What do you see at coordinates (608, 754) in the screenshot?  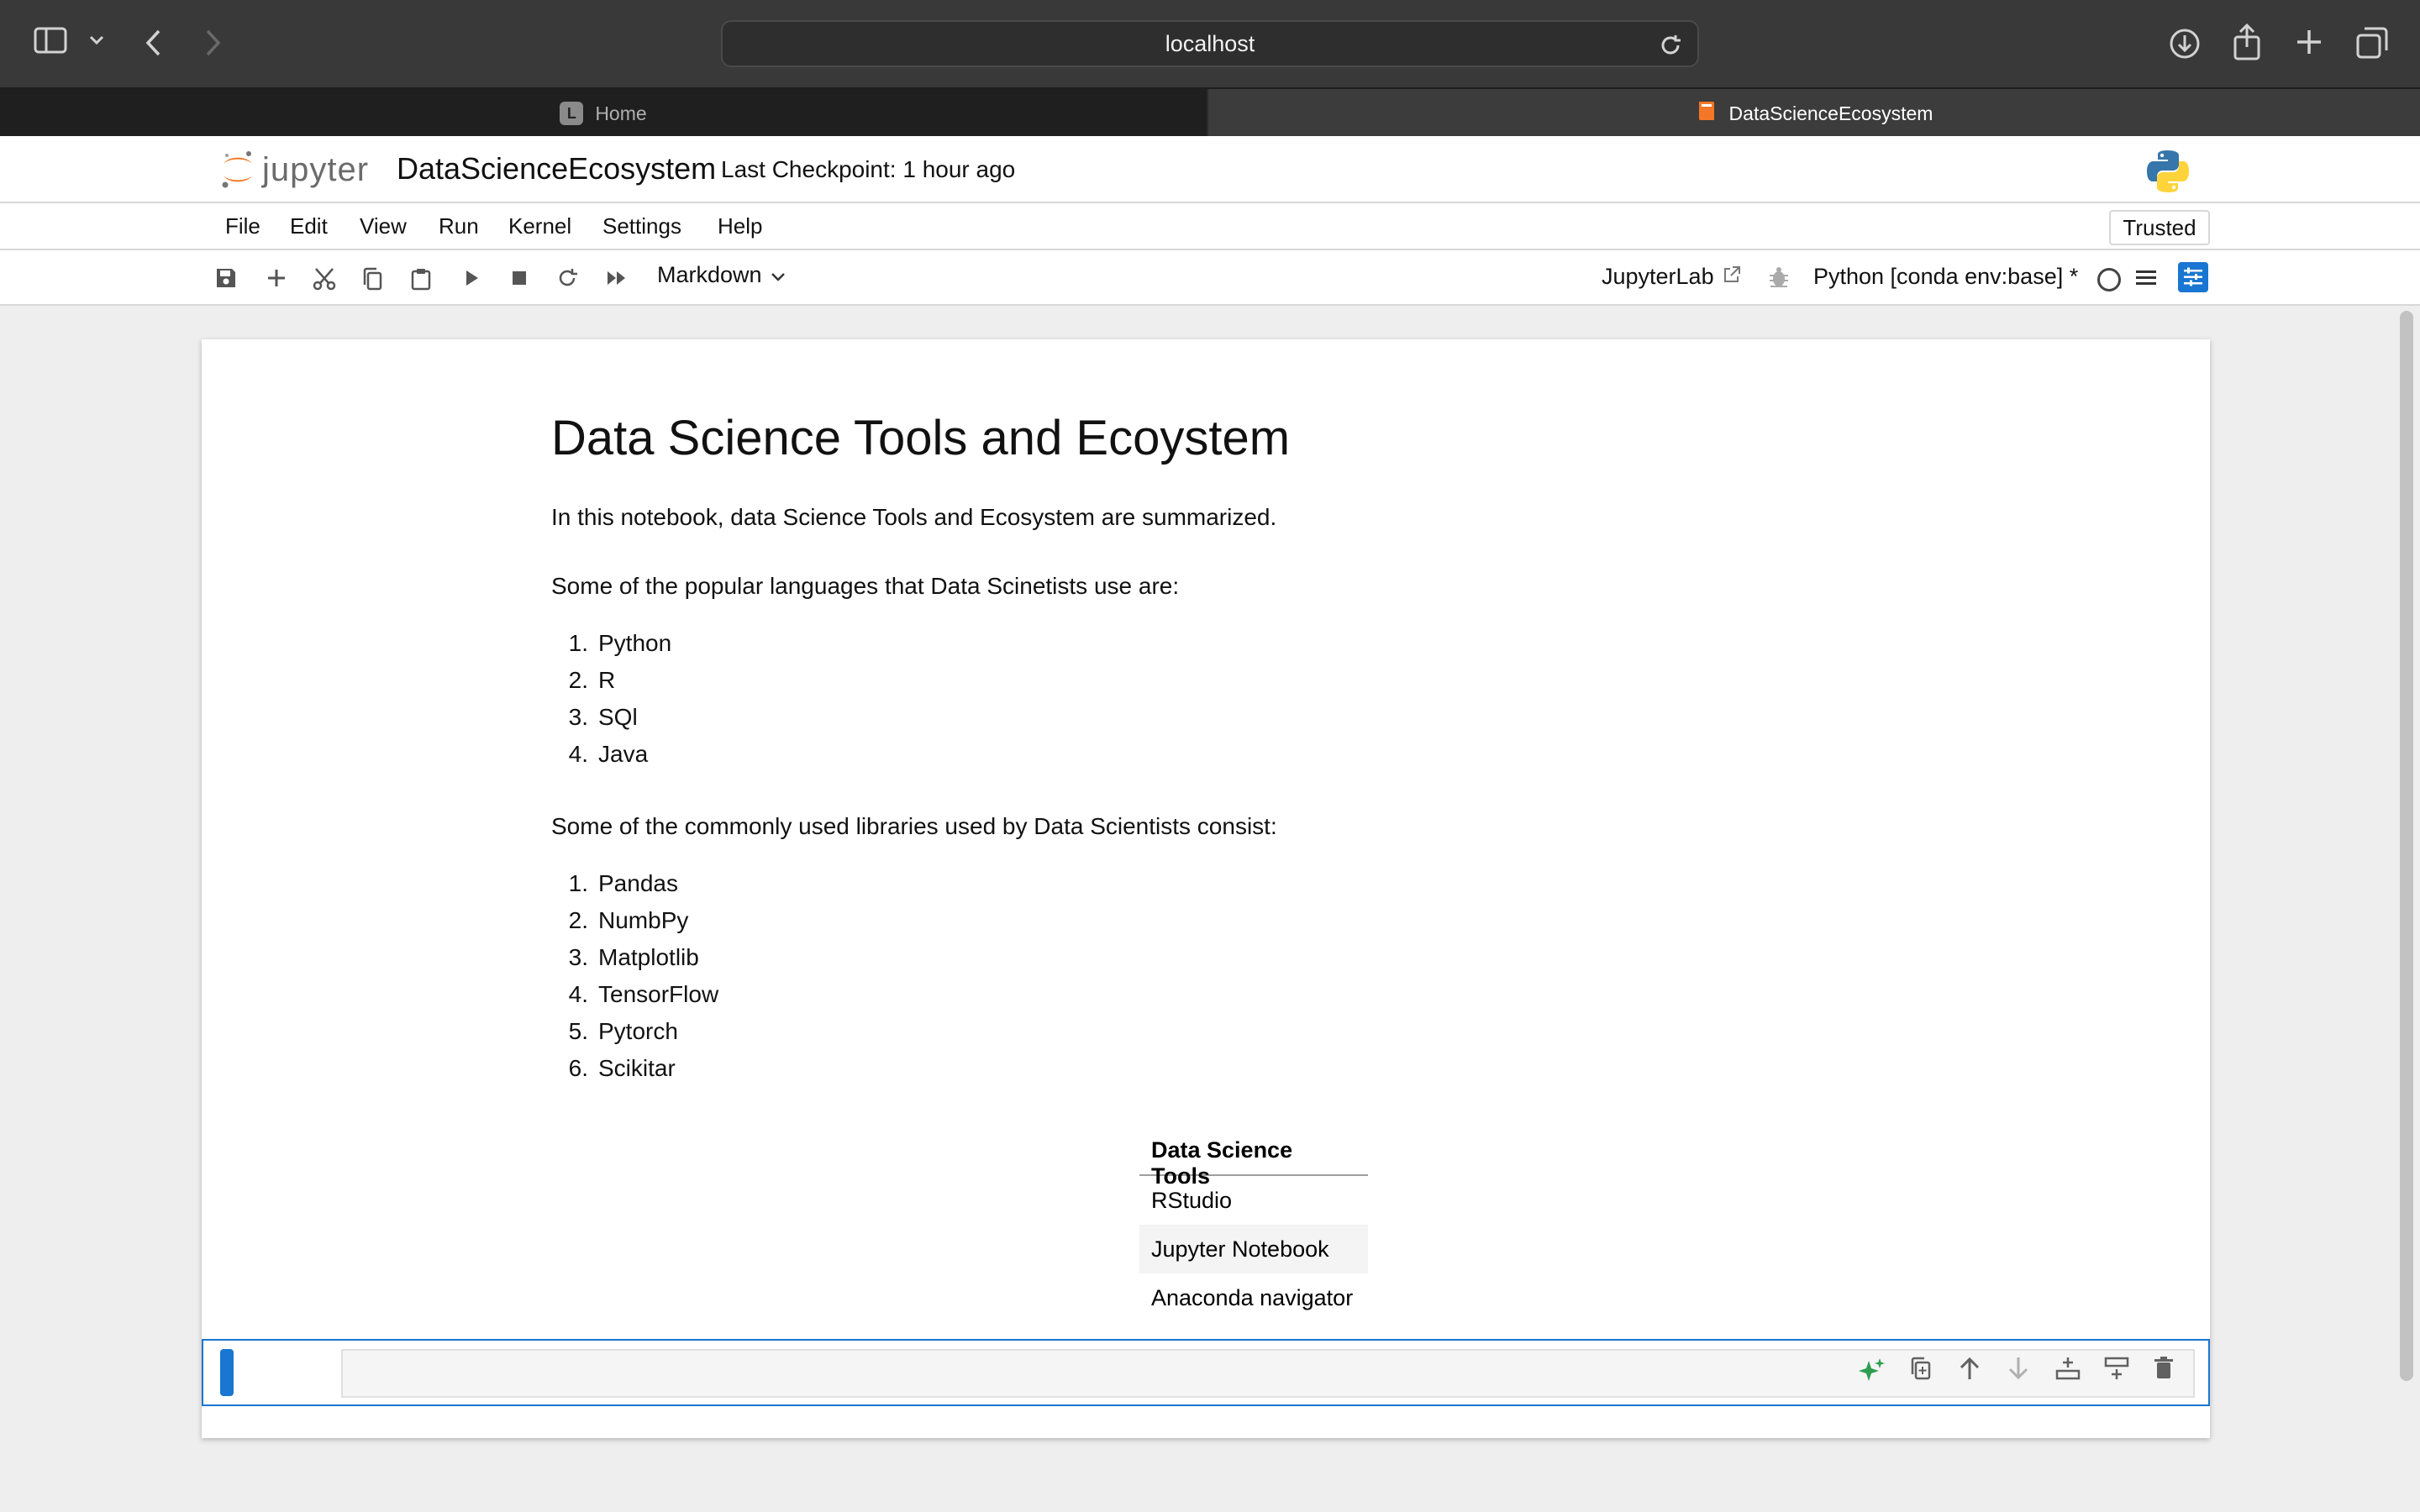 I see `list-item: 4. Java` at bounding box center [608, 754].